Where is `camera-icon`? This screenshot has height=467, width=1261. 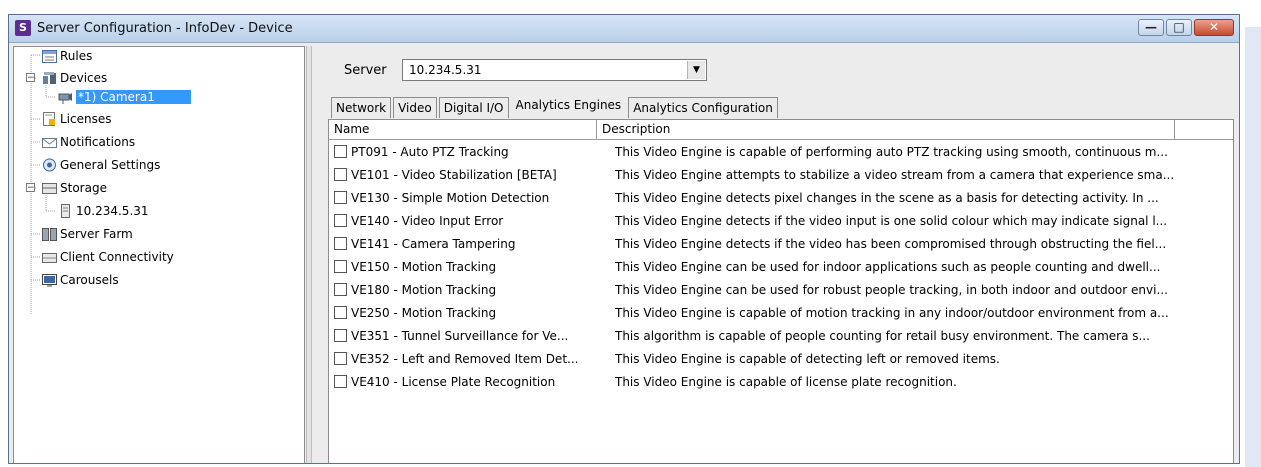
camera-icon is located at coordinates (65, 97).